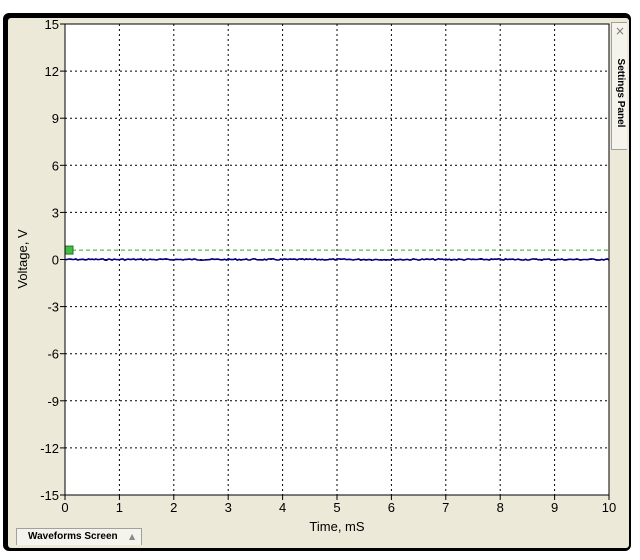 This screenshot has height=560, width=640. What do you see at coordinates (53, 401) in the screenshot?
I see `y-tick-label: -9` at bounding box center [53, 401].